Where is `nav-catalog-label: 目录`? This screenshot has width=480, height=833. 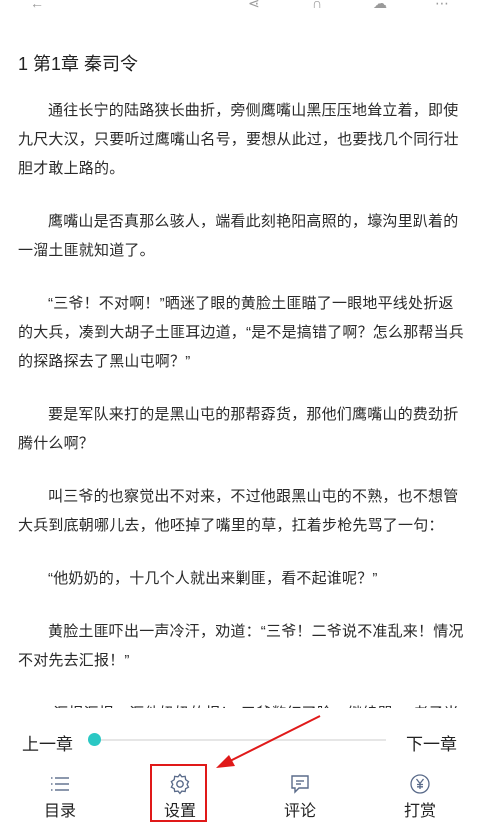
nav-catalog-label: 目录 is located at coordinates (59, 811).